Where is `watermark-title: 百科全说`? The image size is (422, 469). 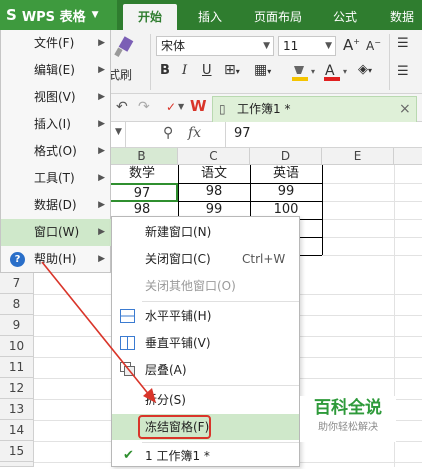 watermark-title: 百科全说 is located at coordinates (348, 408).